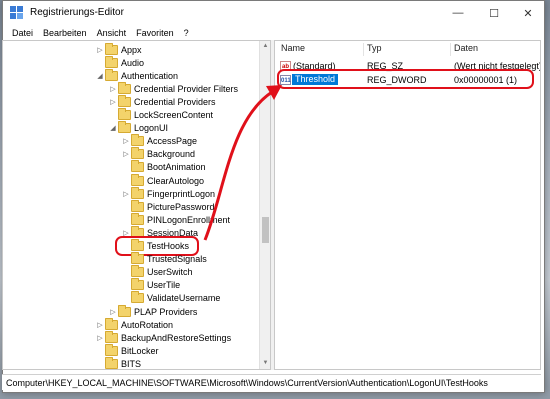 This screenshot has width=550, height=399. I want to click on tree-item-label: UserSwitch, so click(170, 272).